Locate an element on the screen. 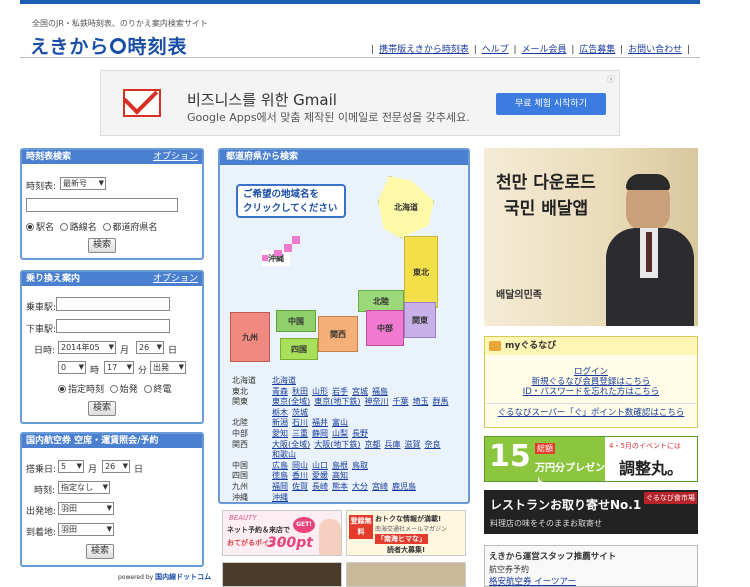 This screenshot has height=587, width=750. pref-link: 大分 is located at coordinates (360, 486).